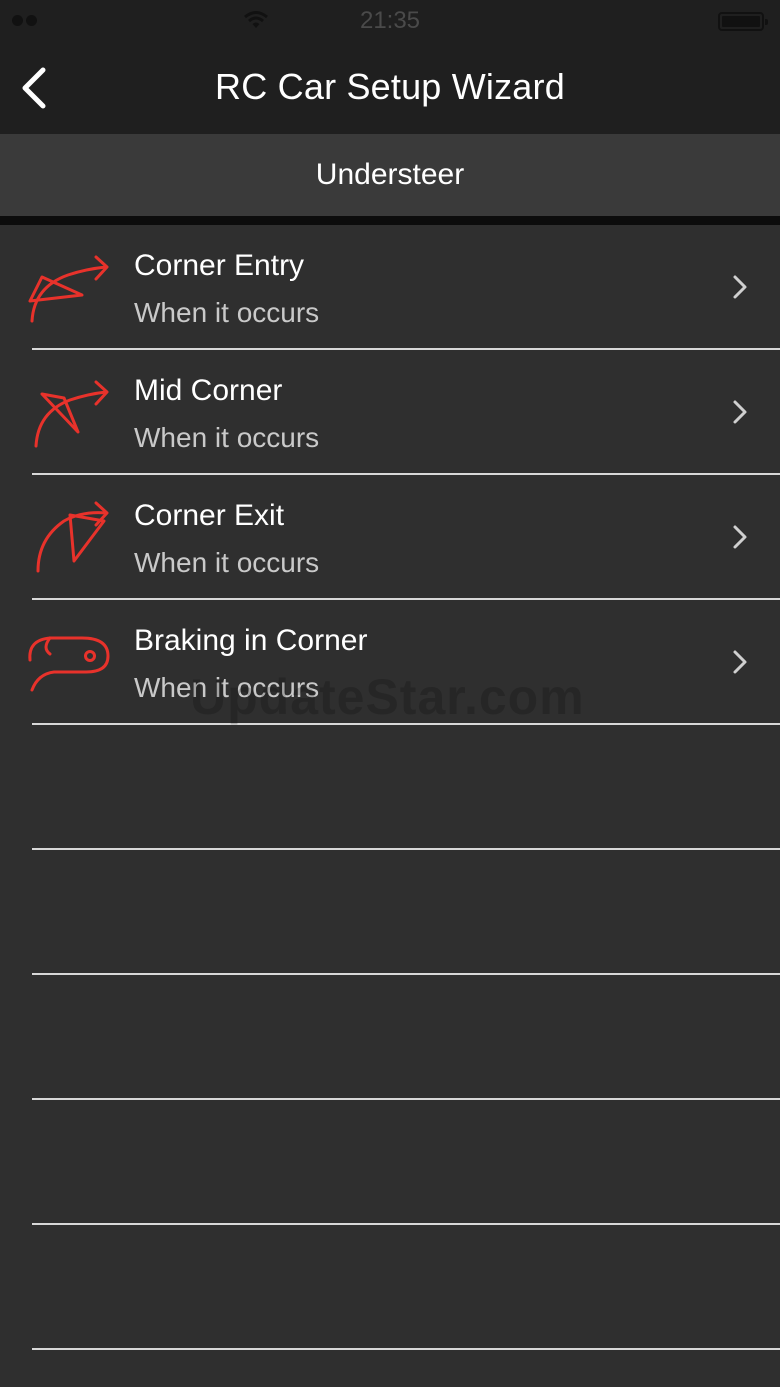 This screenshot has height=1387, width=780. What do you see at coordinates (390, 287) in the screenshot?
I see `list-item-corner-entry: Corner Entry When it occurs` at bounding box center [390, 287].